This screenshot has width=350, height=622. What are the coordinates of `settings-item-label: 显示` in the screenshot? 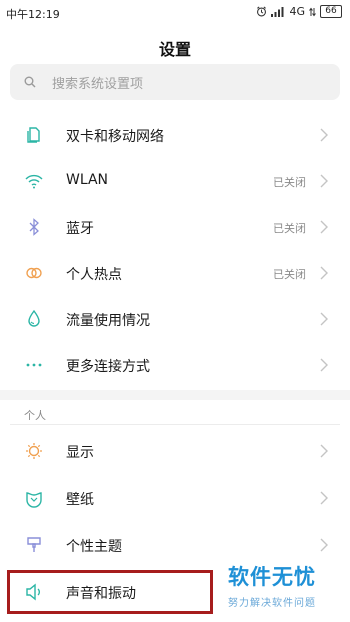 It's located at (80, 453).